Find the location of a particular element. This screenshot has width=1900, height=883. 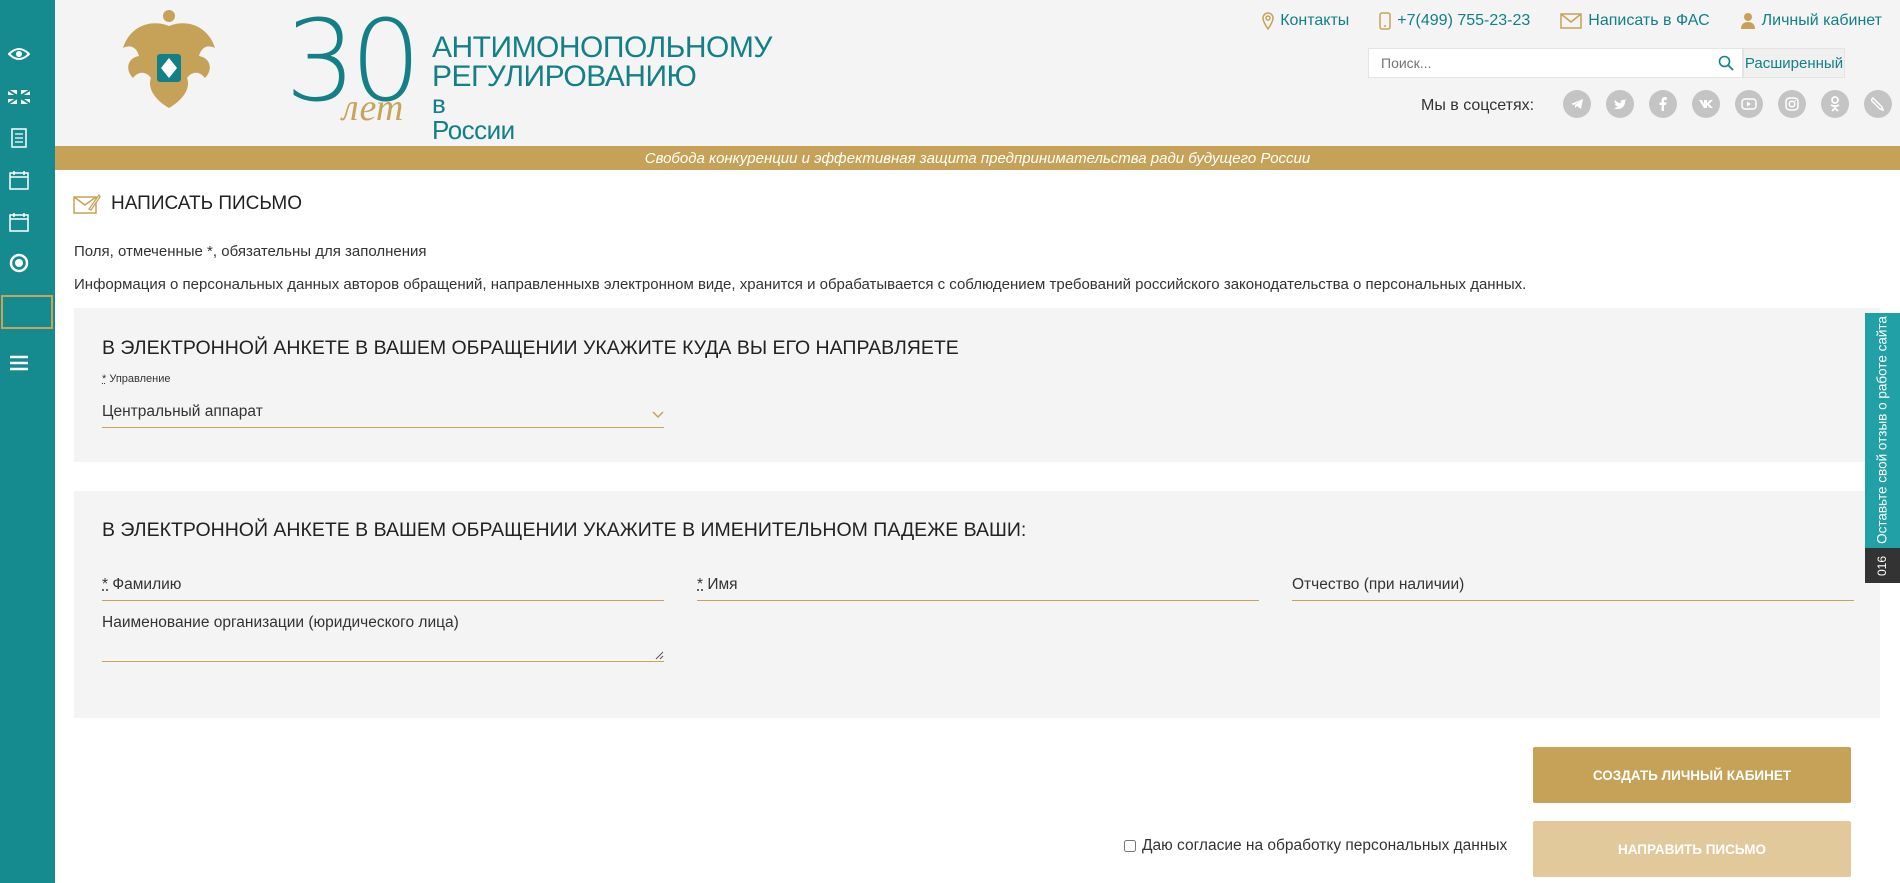

calendar-15-icon is located at coordinates (19, 222).